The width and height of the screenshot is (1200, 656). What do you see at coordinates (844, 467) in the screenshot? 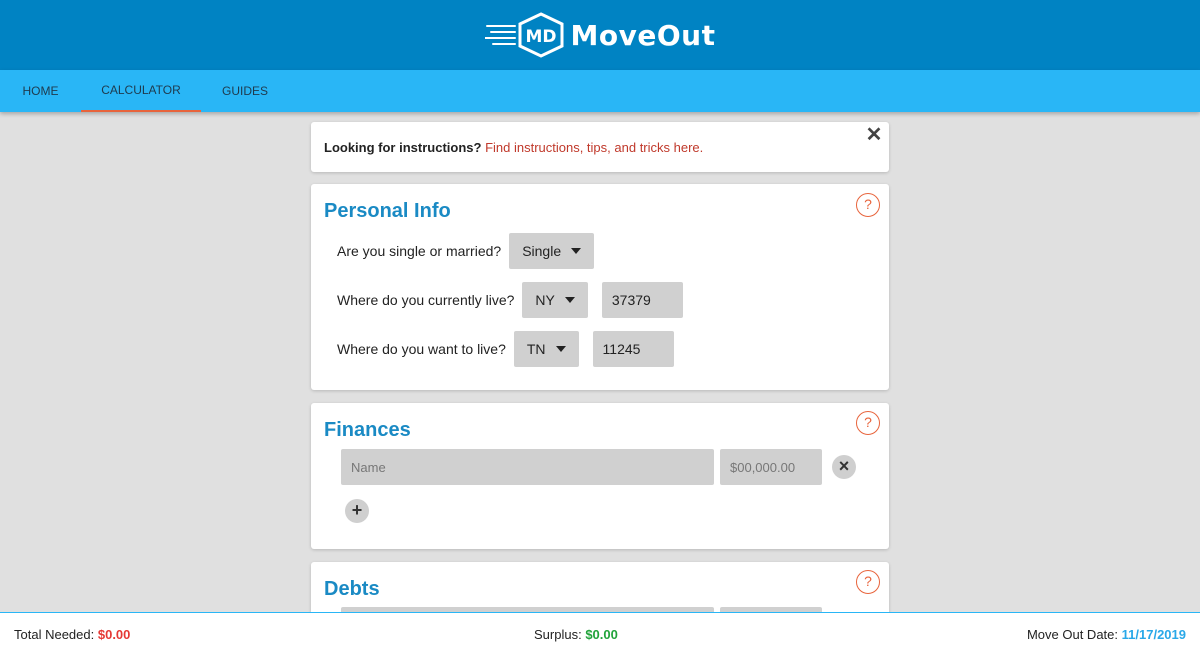
I see `remove-finance-button: ×` at bounding box center [844, 467].